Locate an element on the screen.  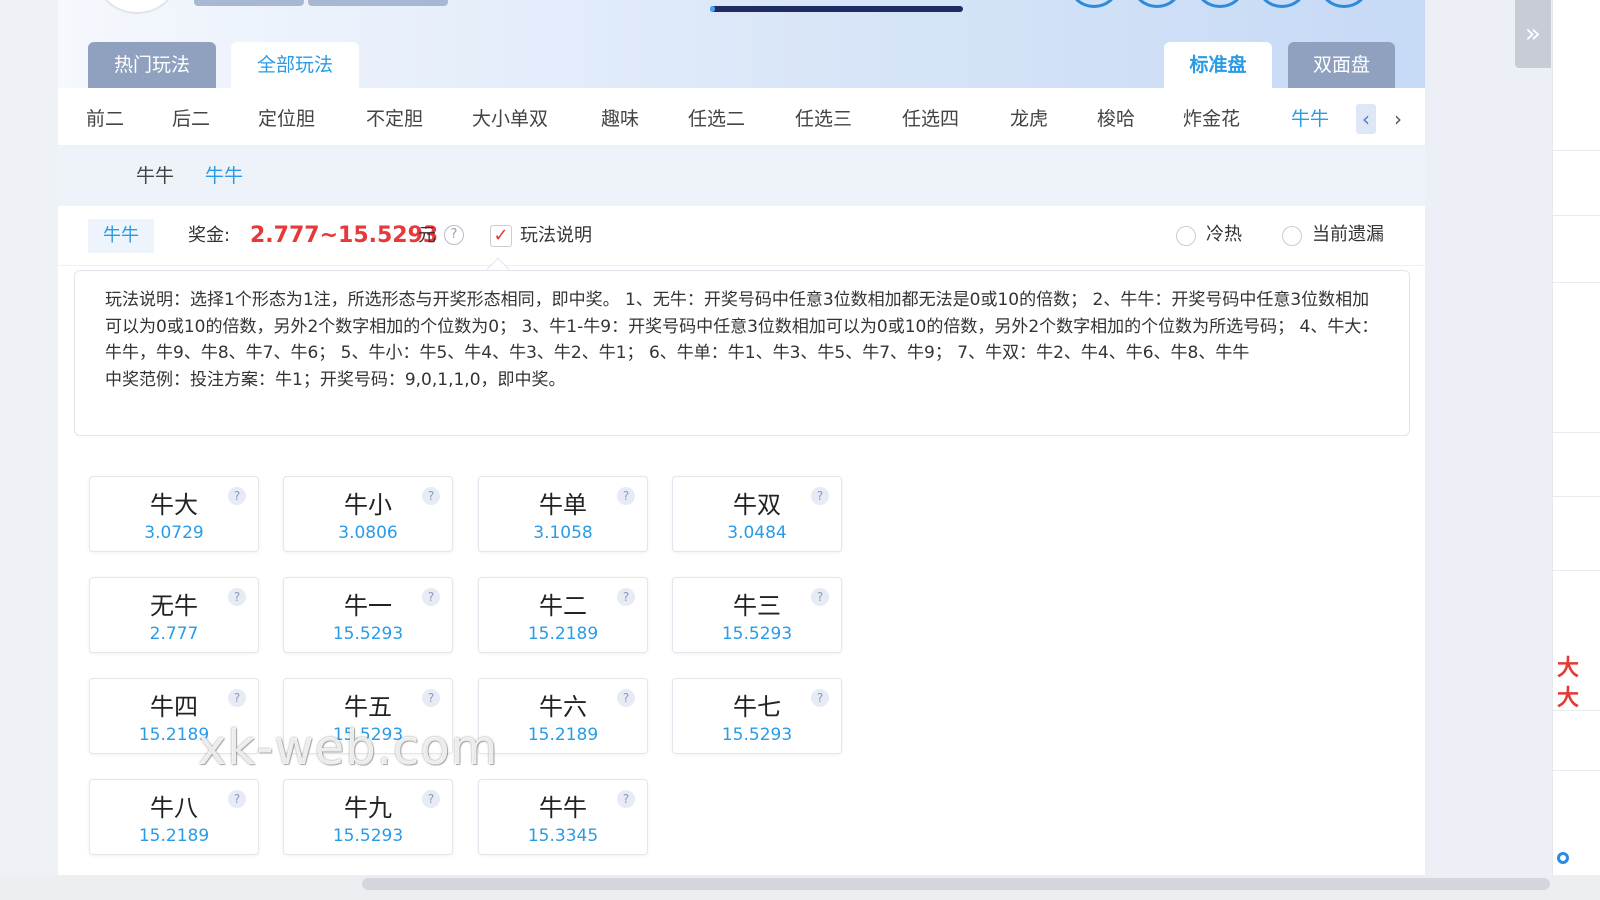
bet-option-card: 牛二 15.2189? is located at coordinates (563, 615).